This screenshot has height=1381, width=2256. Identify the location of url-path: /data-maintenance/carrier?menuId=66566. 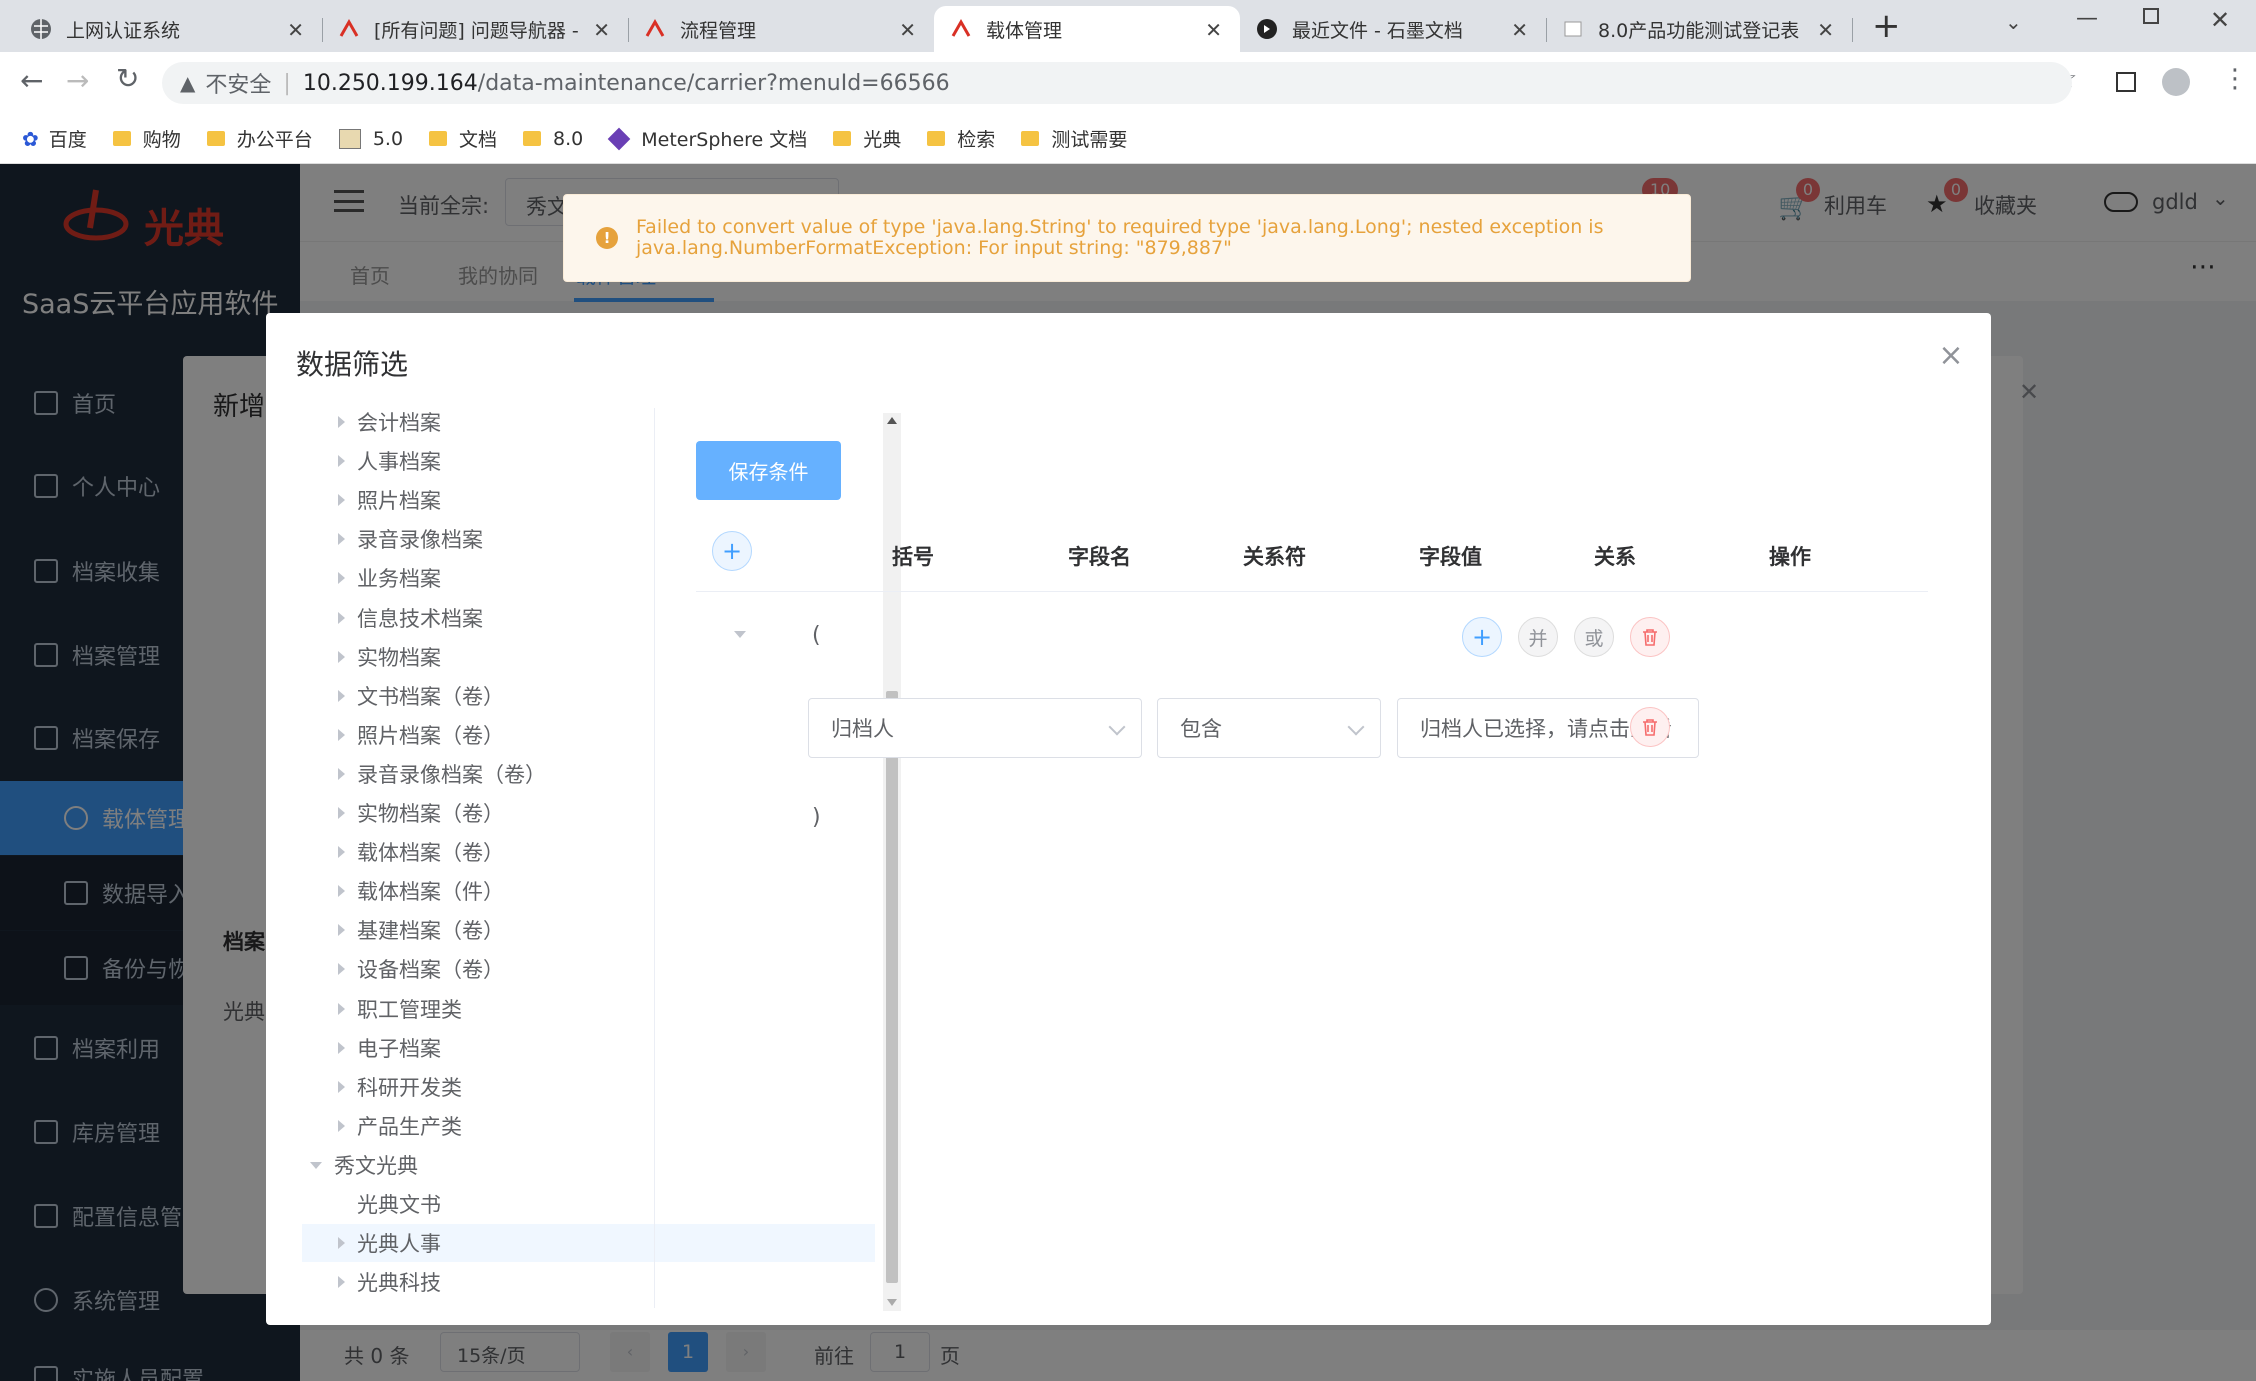
(713, 83).